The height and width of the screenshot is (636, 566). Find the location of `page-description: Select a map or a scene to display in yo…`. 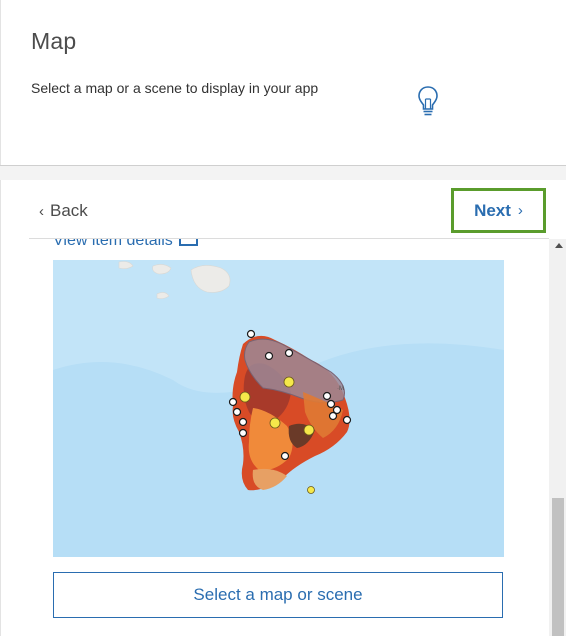

page-description: Select a map or a scene to display in yo… is located at coordinates (175, 88).